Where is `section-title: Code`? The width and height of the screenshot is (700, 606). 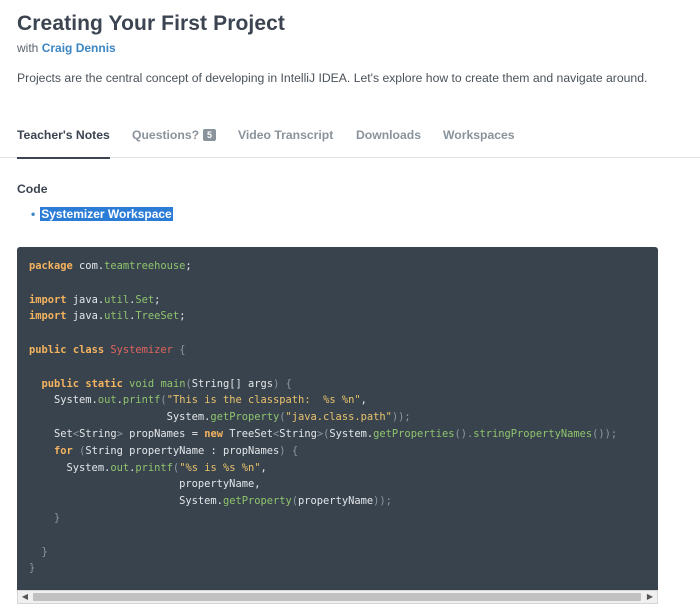
section-title: Code is located at coordinates (32, 189).